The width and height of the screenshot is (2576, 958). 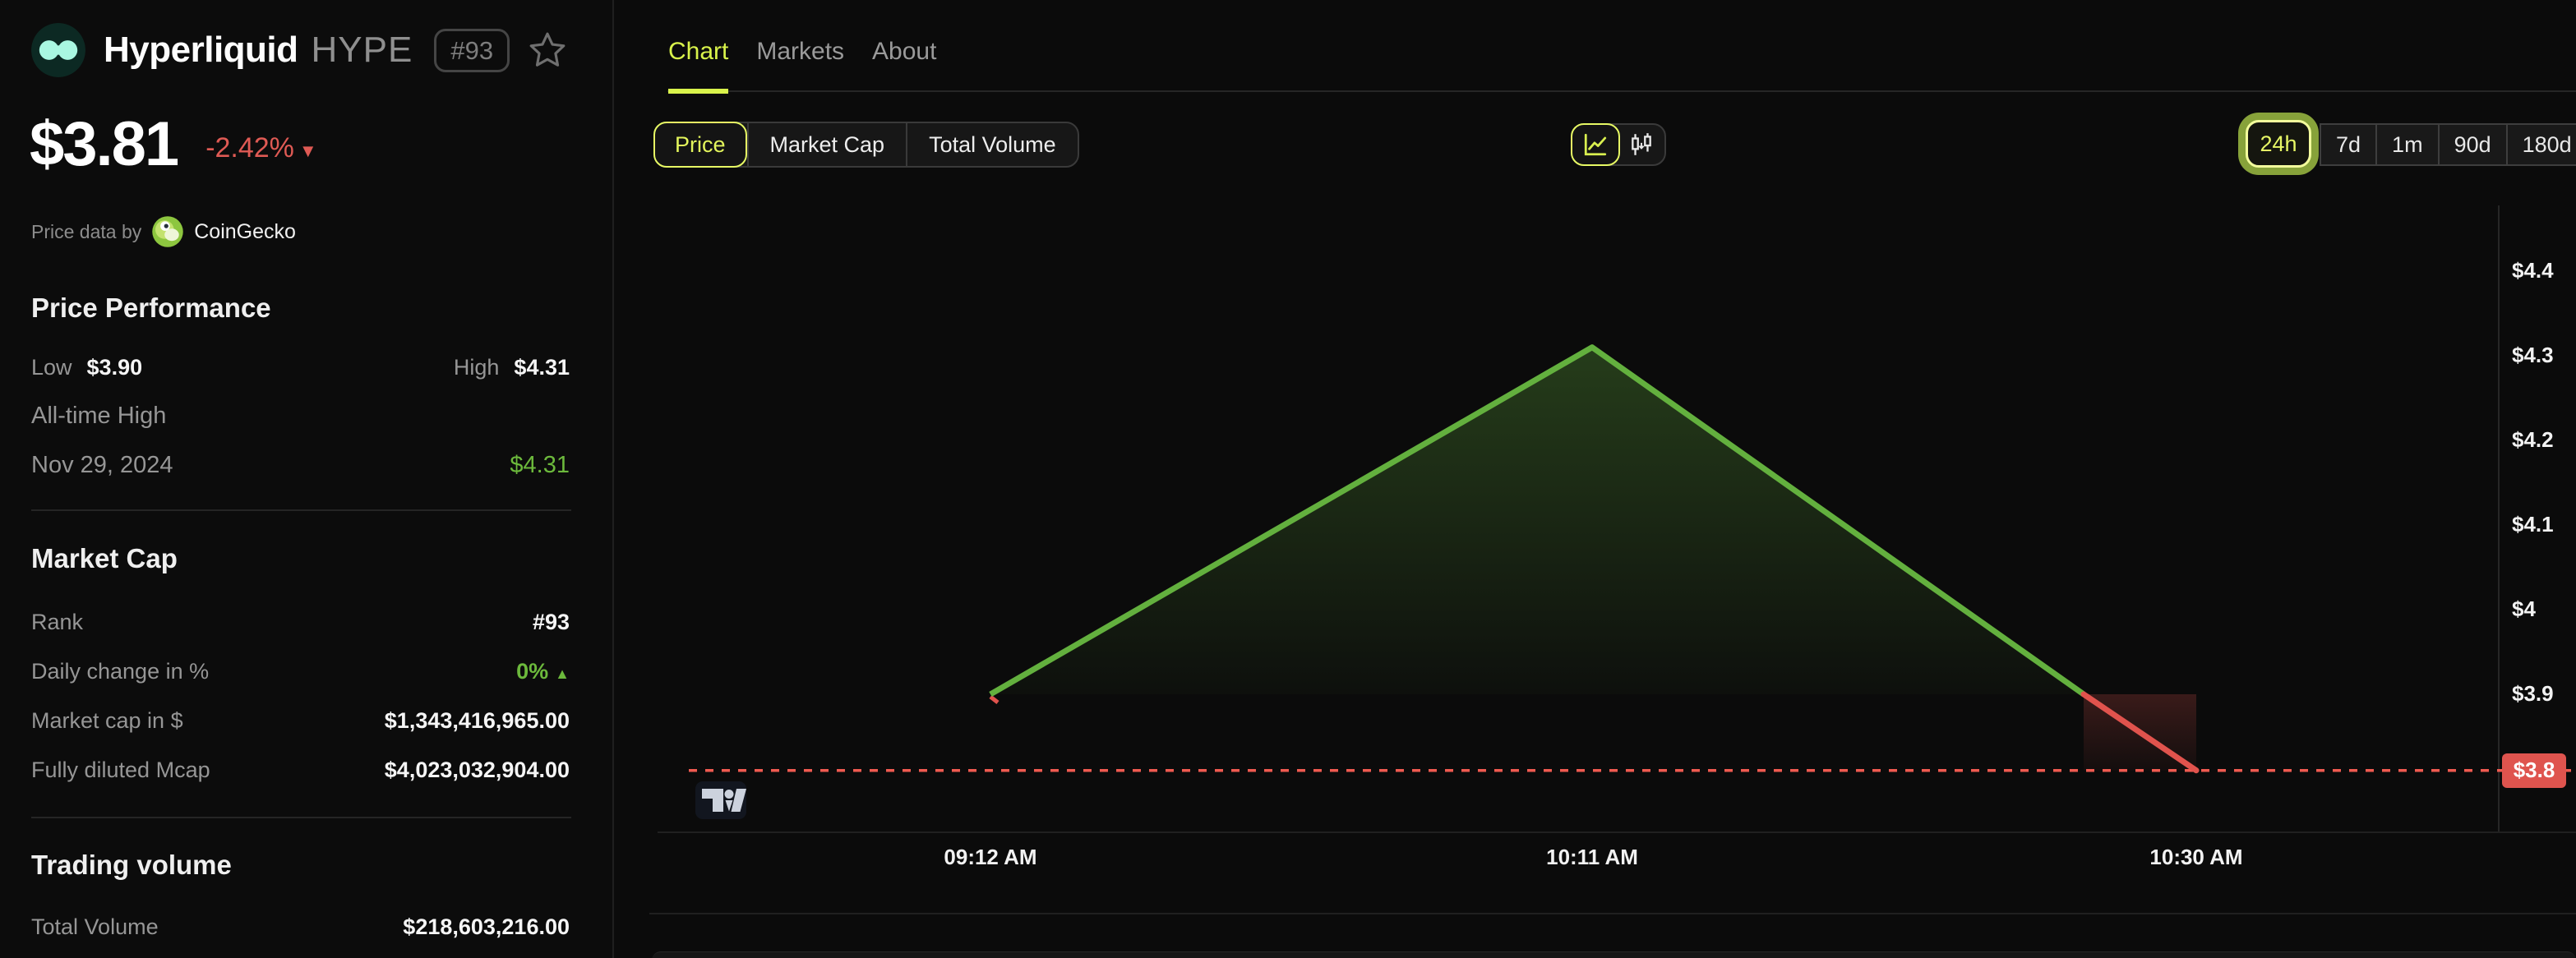 What do you see at coordinates (1613, 914) in the screenshot?
I see `divider` at bounding box center [1613, 914].